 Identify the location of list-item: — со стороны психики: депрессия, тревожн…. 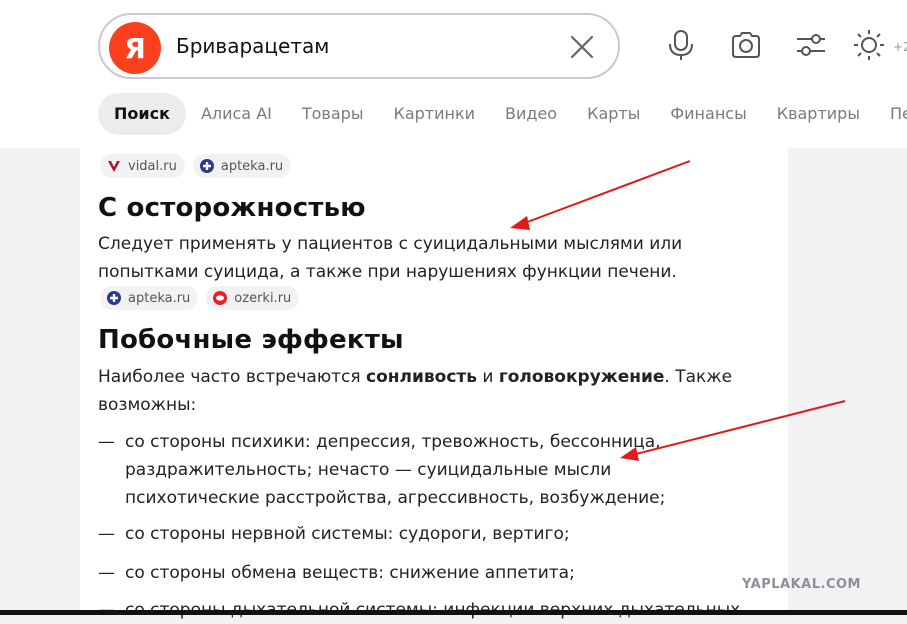
(433, 470).